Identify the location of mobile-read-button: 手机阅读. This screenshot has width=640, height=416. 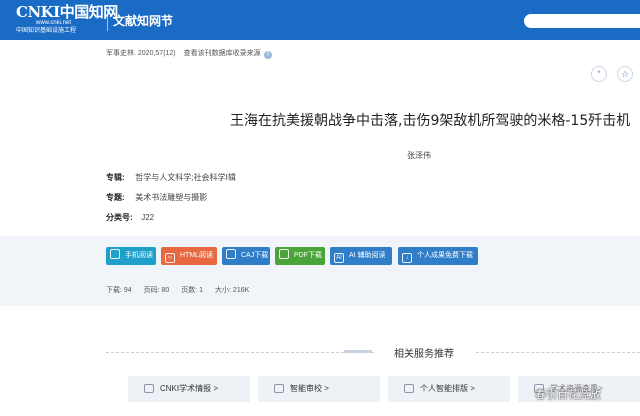
(131, 256).